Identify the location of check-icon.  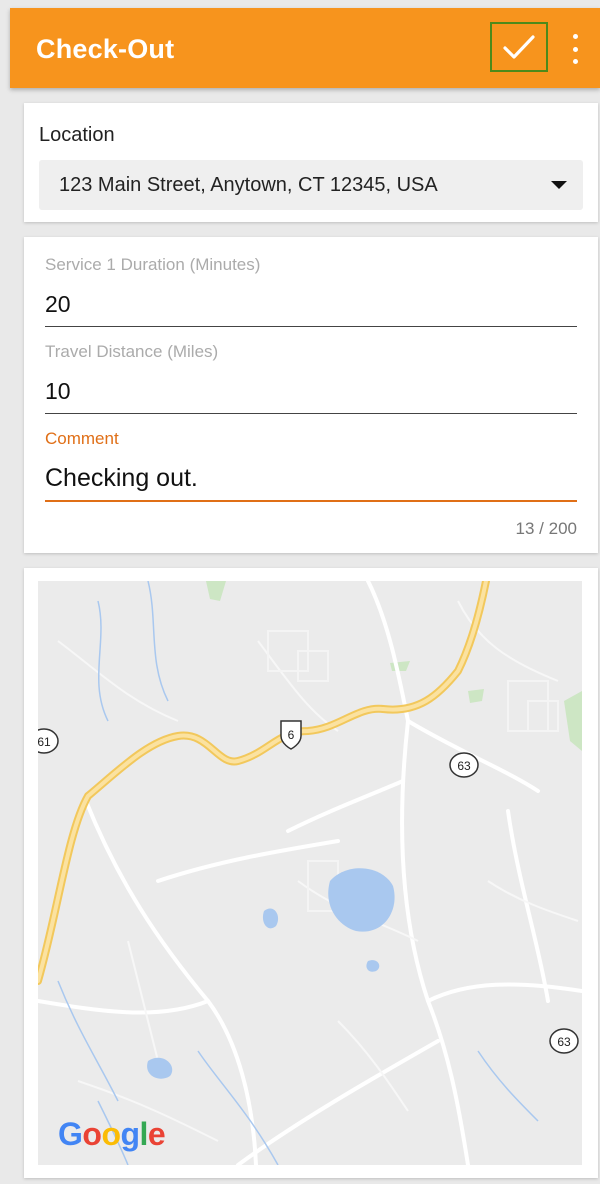
(519, 47).